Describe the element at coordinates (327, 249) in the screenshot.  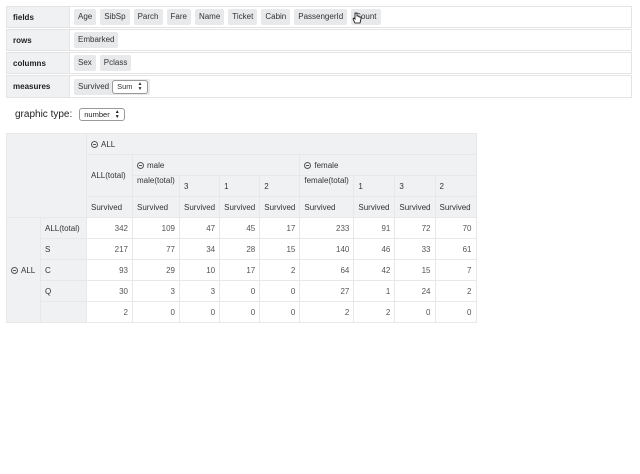
I see `value-cell: 140` at that location.